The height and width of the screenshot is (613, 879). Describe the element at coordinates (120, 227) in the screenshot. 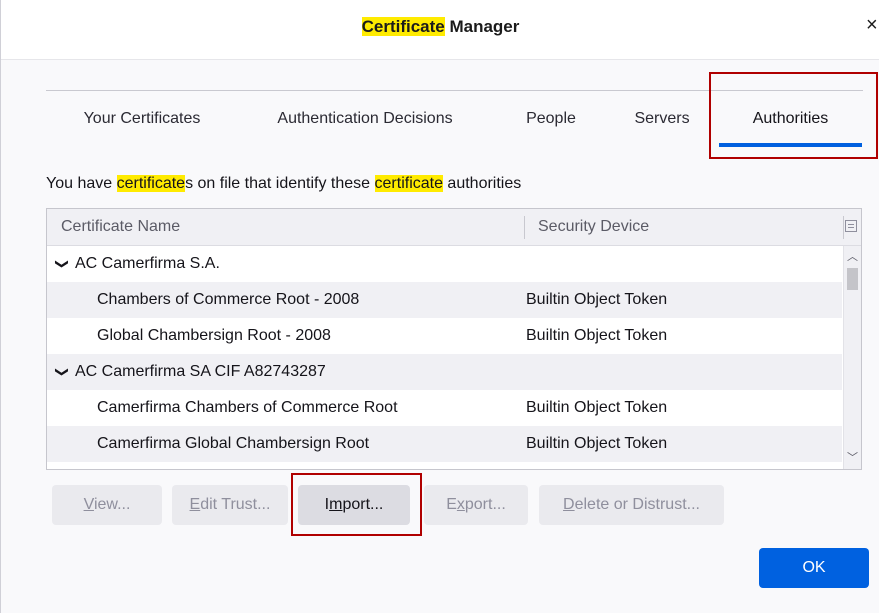

I see `column-header-certificate-name: Certificate Name` at that location.